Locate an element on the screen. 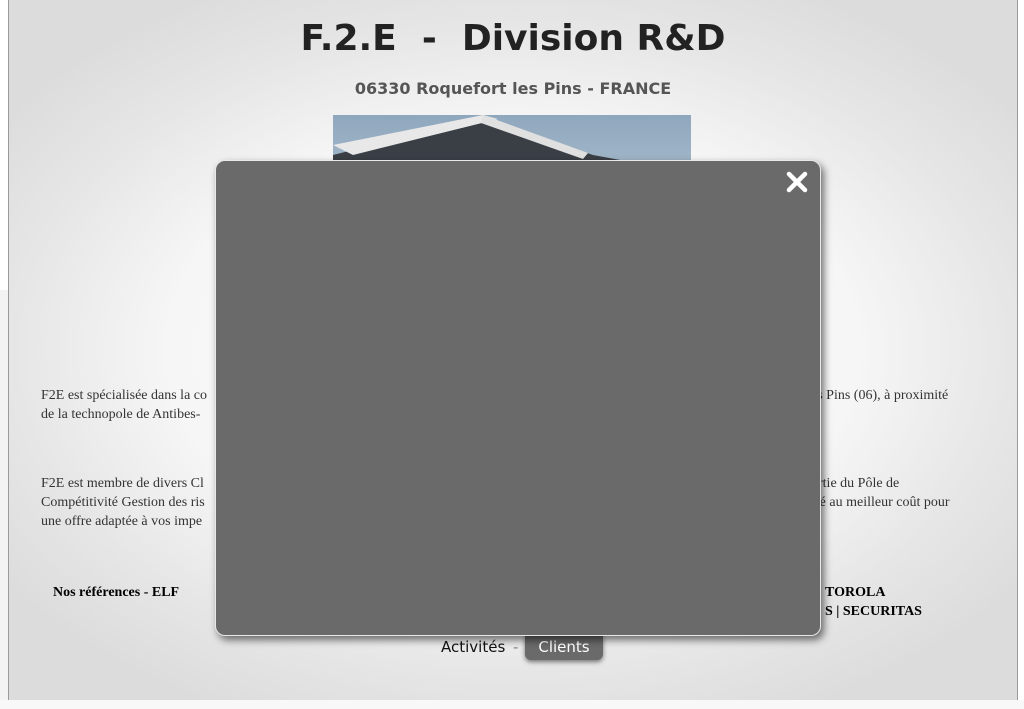 This screenshot has width=1024, height=709. close-icon is located at coordinates (797, 182).